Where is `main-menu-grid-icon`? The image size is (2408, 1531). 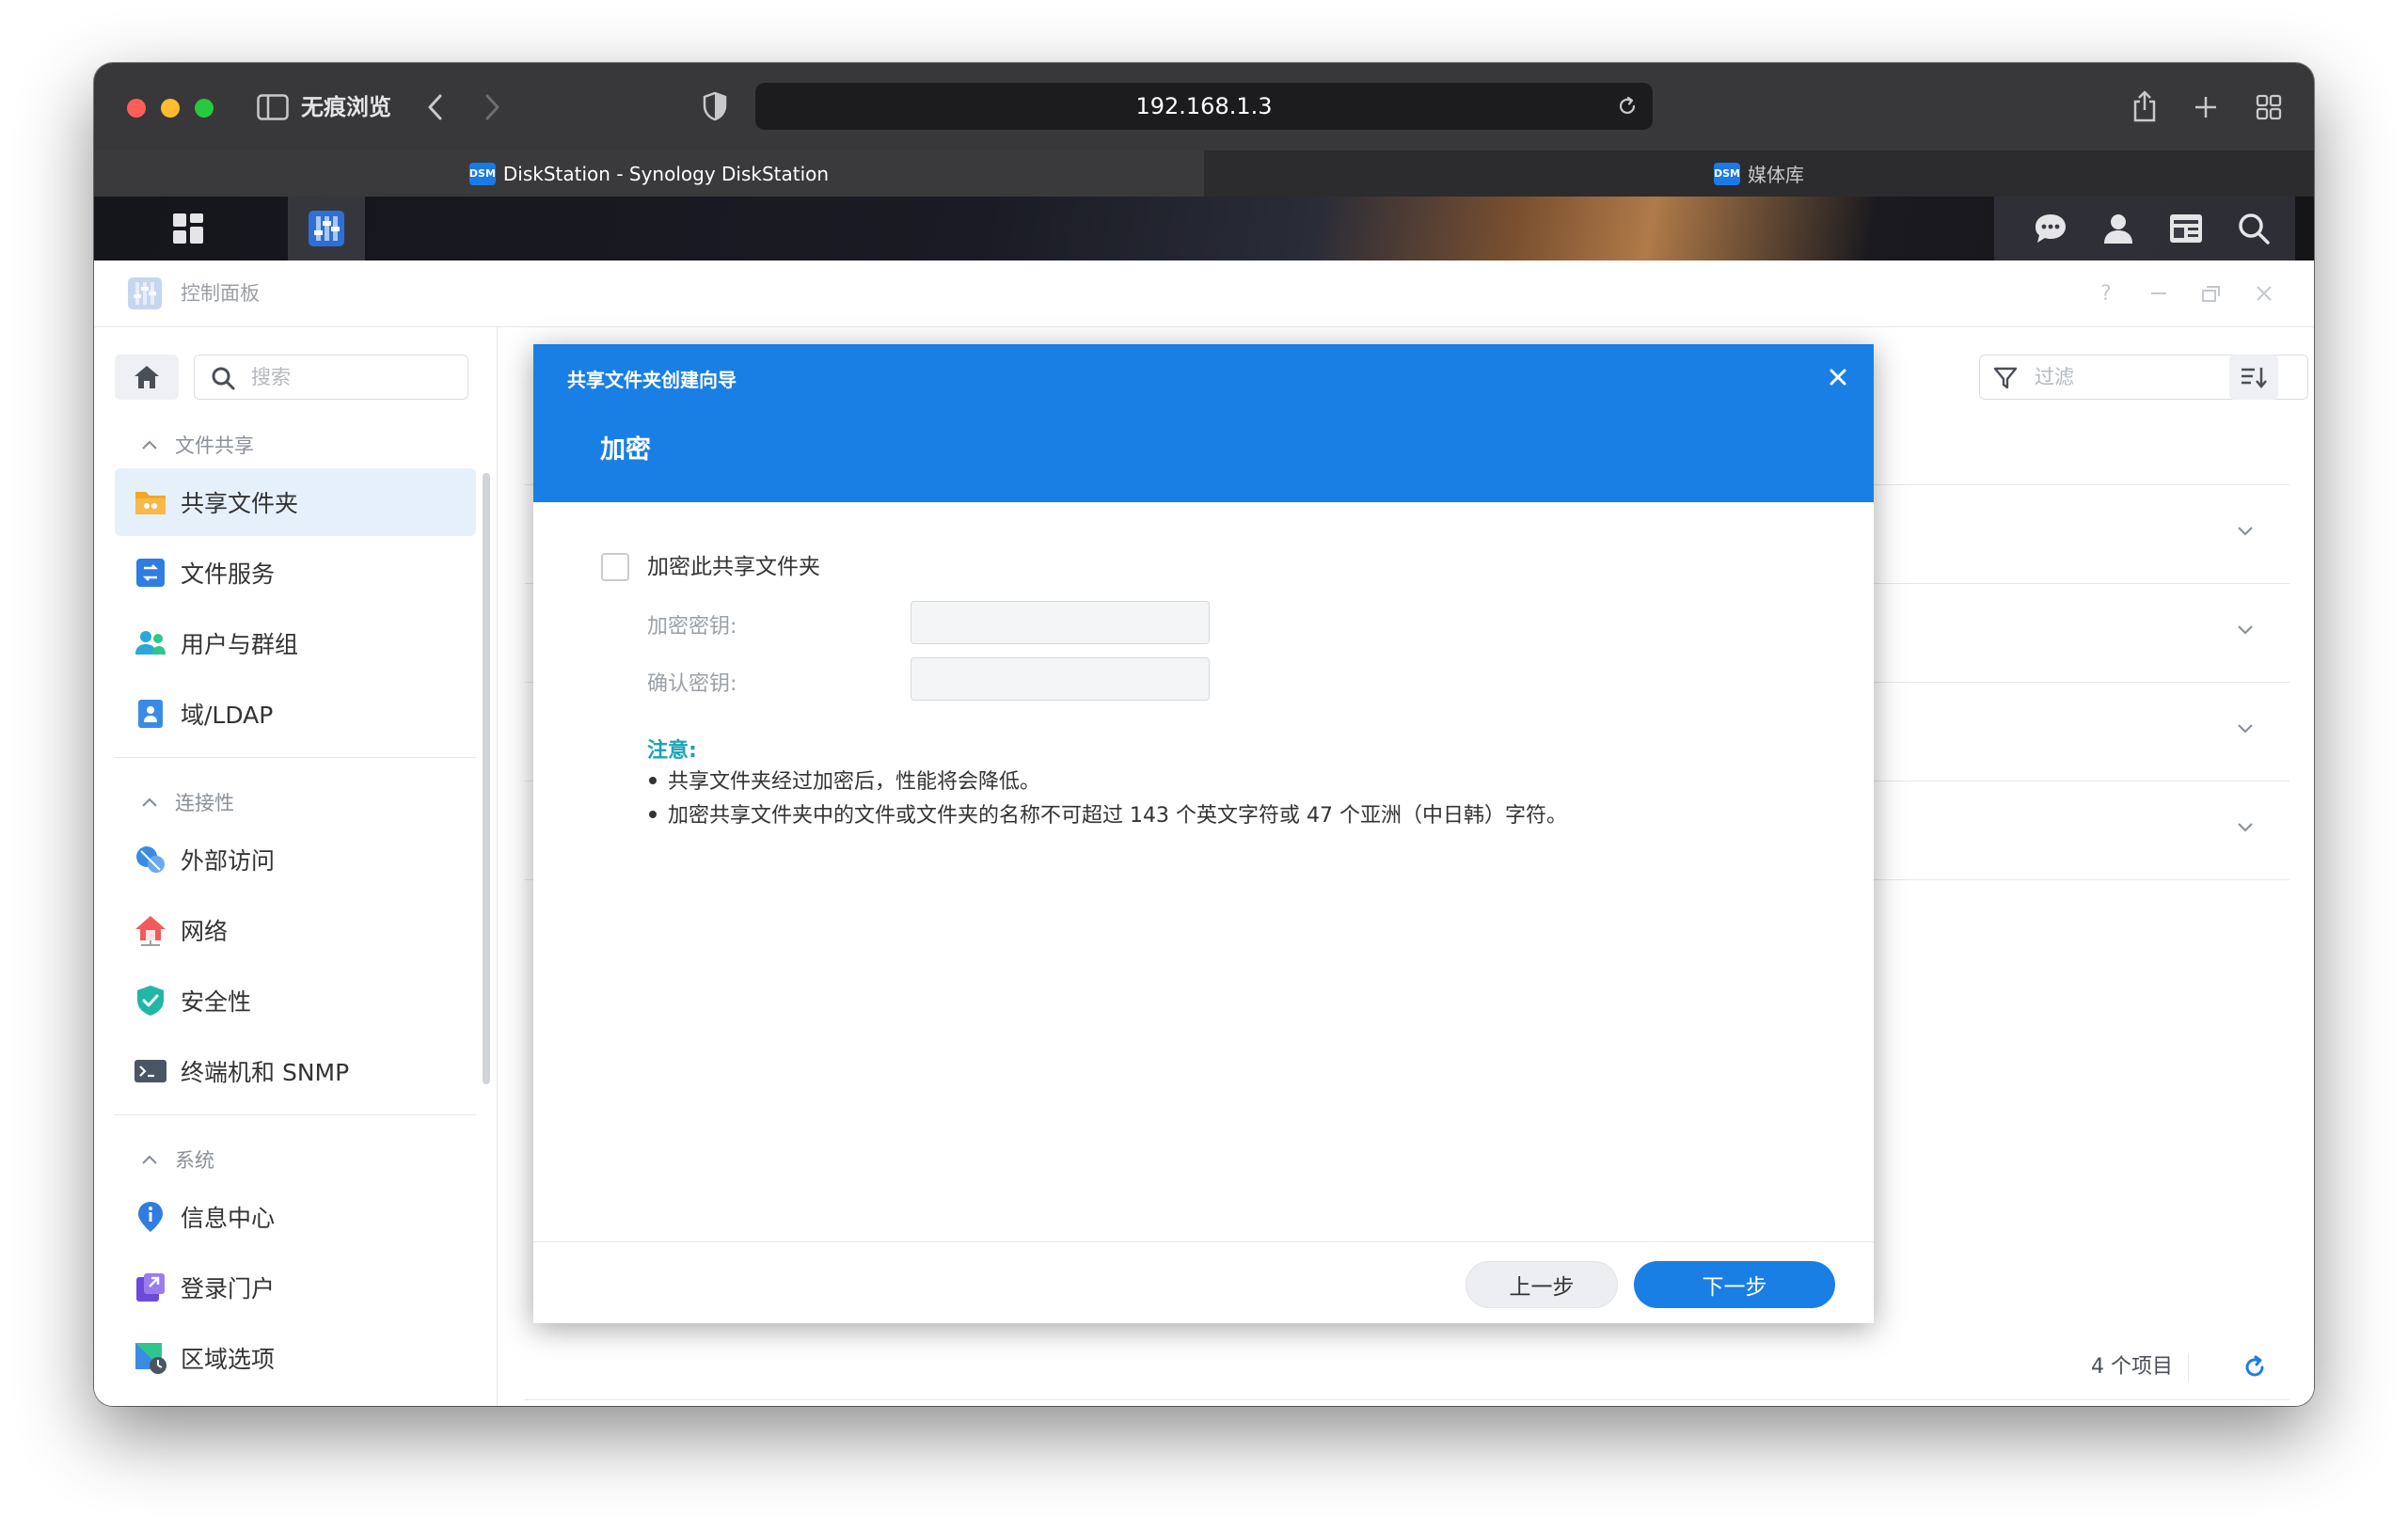 main-menu-grid-icon is located at coordinates (188, 228).